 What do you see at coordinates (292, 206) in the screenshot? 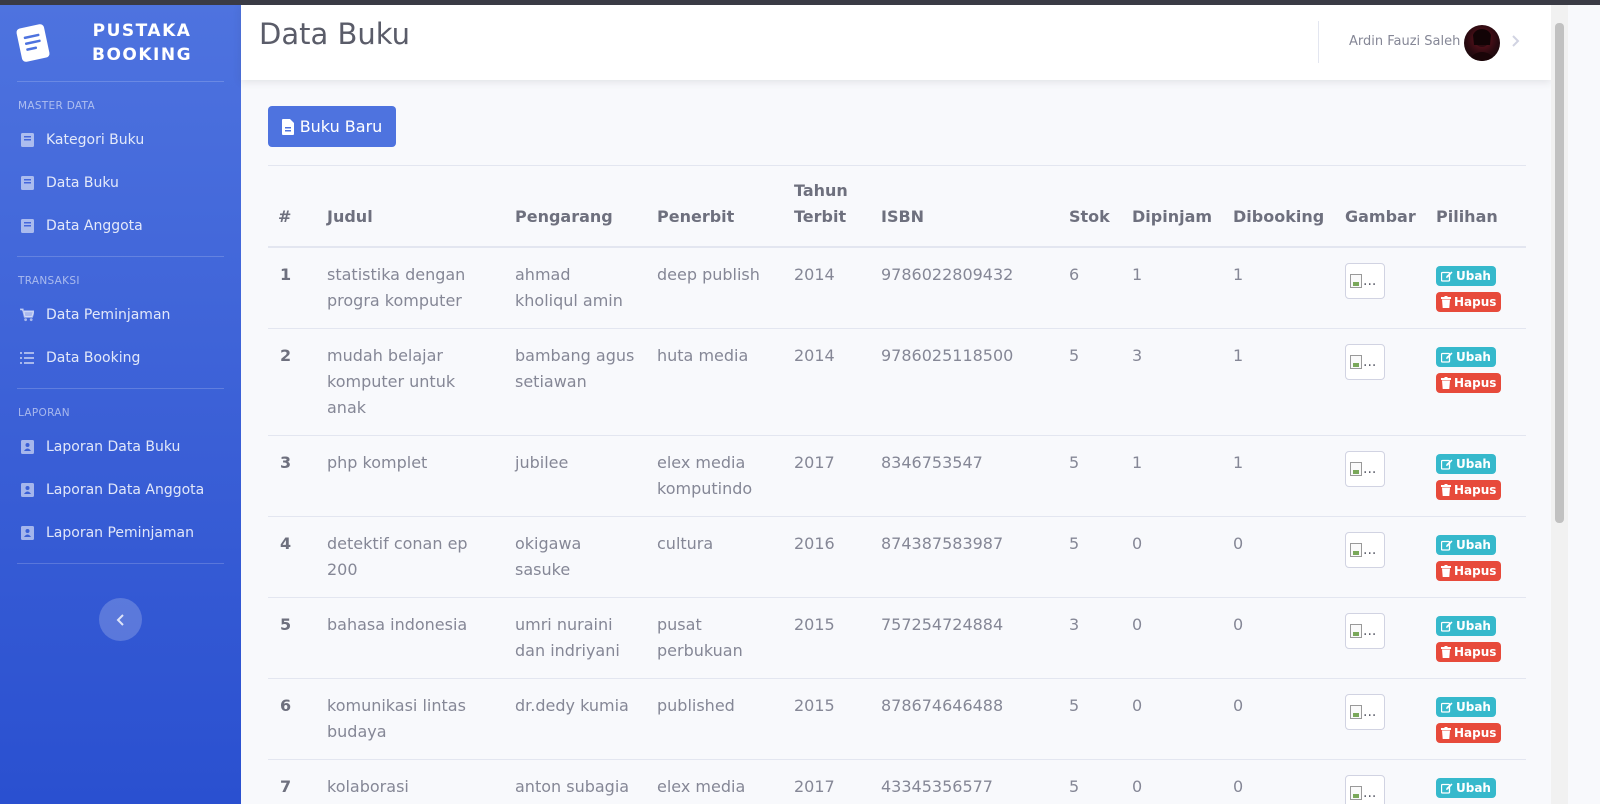
I see `col-header-no: #` at bounding box center [292, 206].